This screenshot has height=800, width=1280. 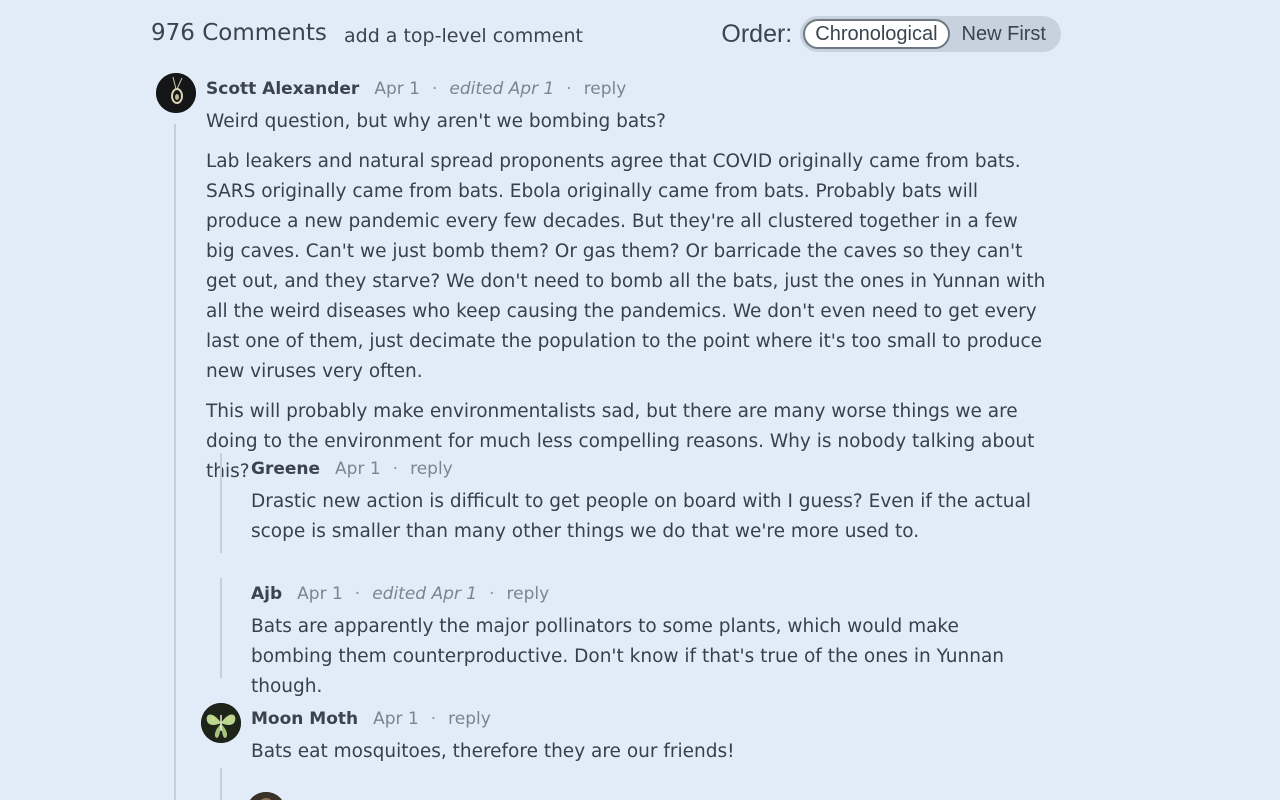 I want to click on add-top-level-comment-link: add a top-level comment, so click(x=463, y=36).